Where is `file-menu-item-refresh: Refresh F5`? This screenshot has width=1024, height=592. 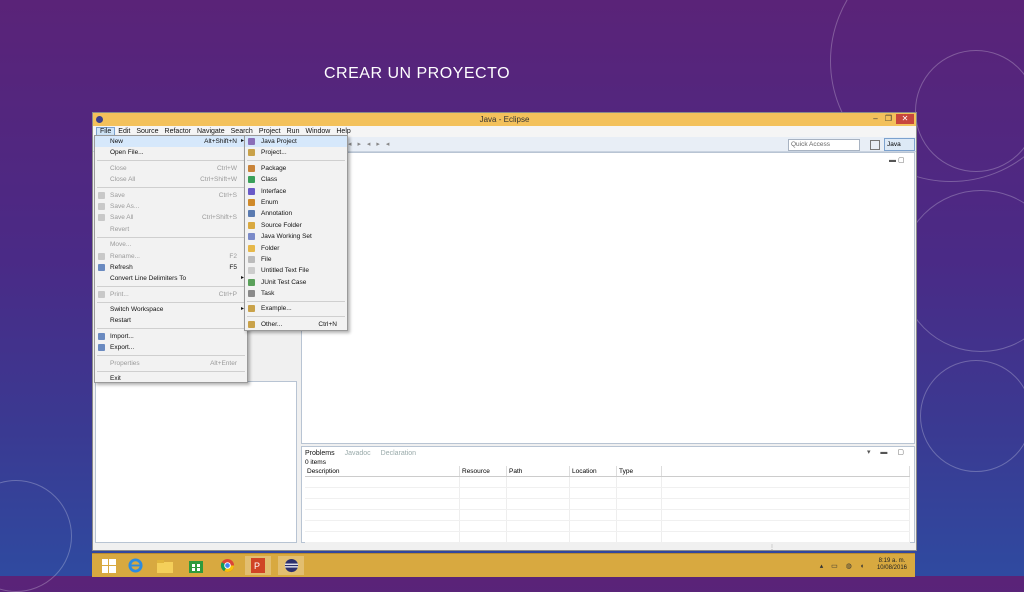 file-menu-item-refresh: Refresh F5 is located at coordinates (171, 267).